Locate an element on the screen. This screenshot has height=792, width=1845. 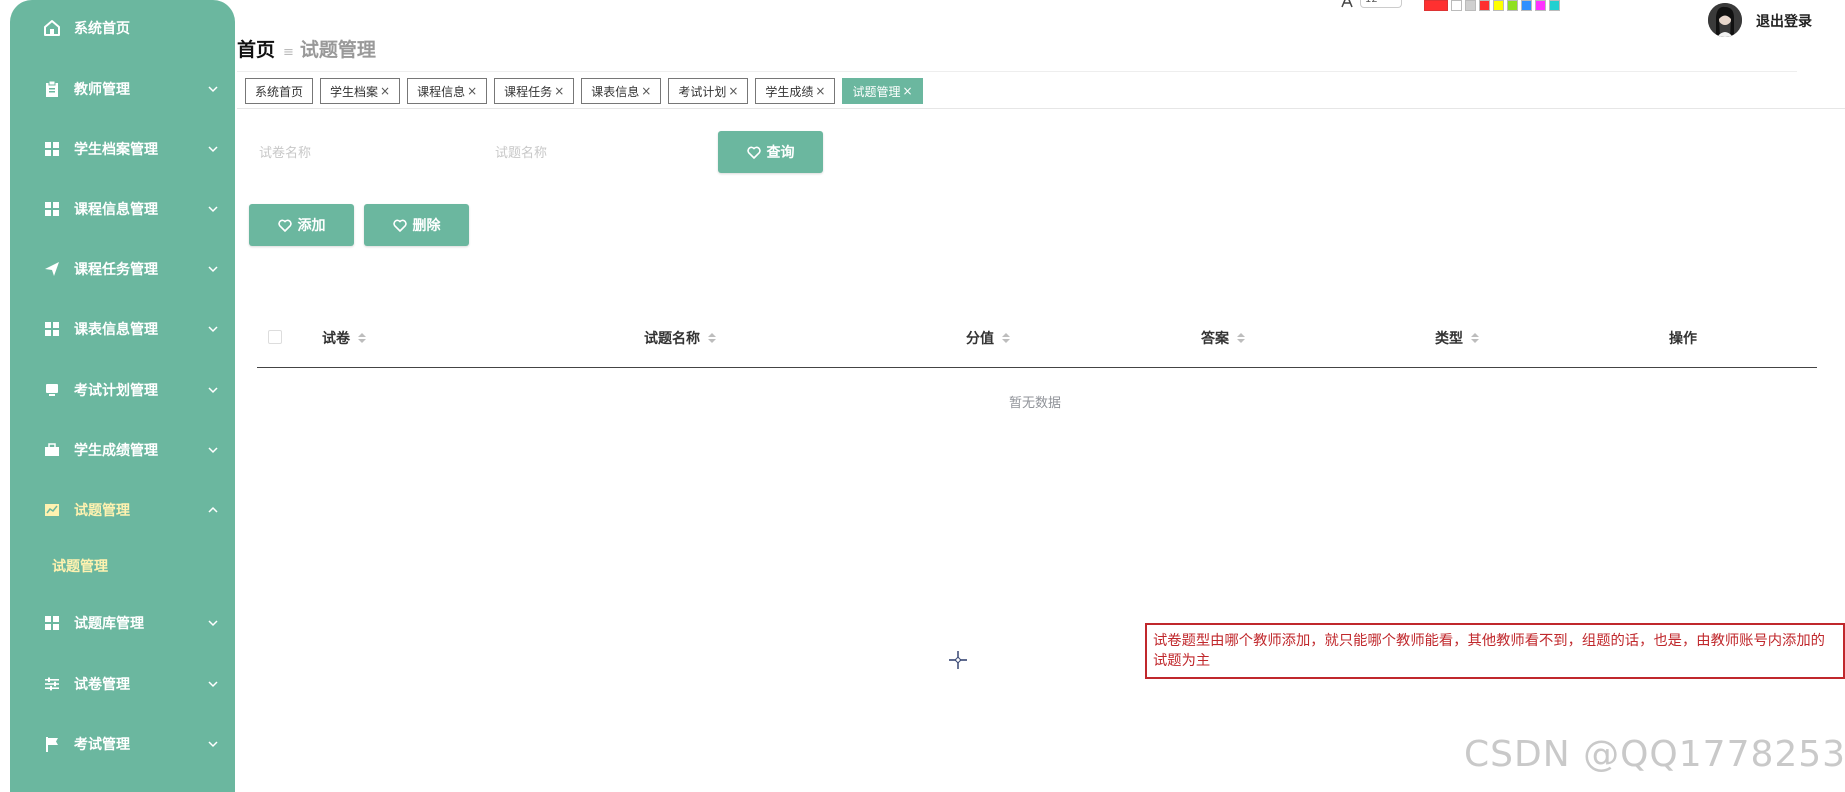
sidebar-item-label: 试卷管理 is located at coordinates (102, 685).